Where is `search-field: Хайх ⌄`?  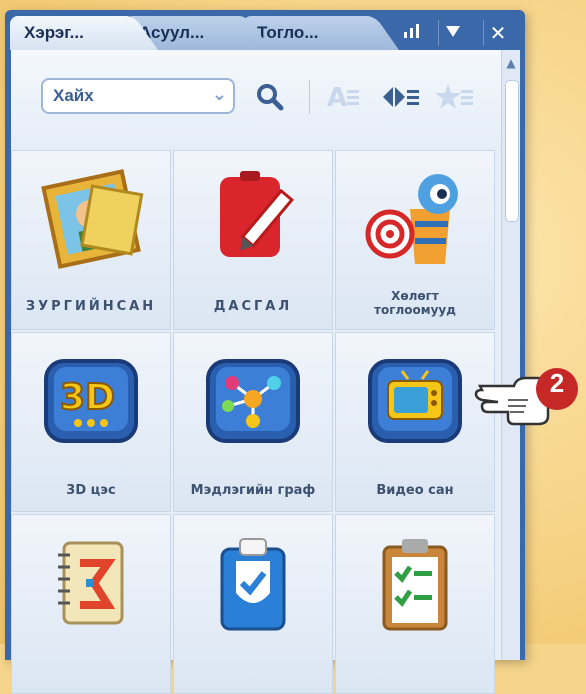 search-field: Хайх ⌄ is located at coordinates (138, 96).